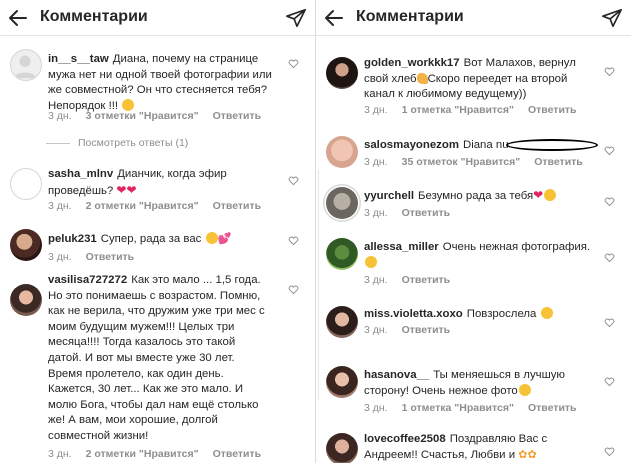 This screenshot has height=463, width=631. I want to click on red-heart-emoji-icon: ❤❤, so click(126, 189).